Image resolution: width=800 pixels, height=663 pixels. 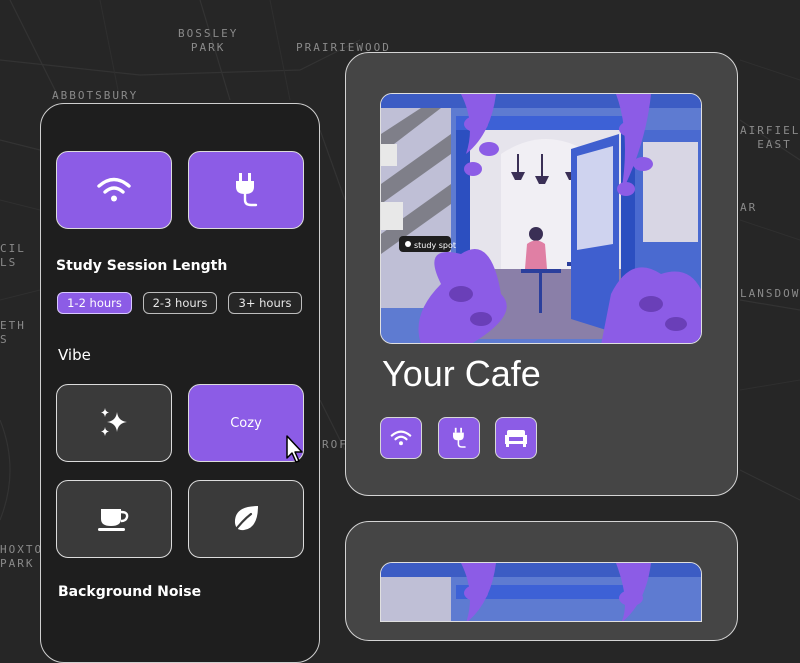 What do you see at coordinates (142, 266) in the screenshot?
I see `study-session-title: Study Session Length` at bounding box center [142, 266].